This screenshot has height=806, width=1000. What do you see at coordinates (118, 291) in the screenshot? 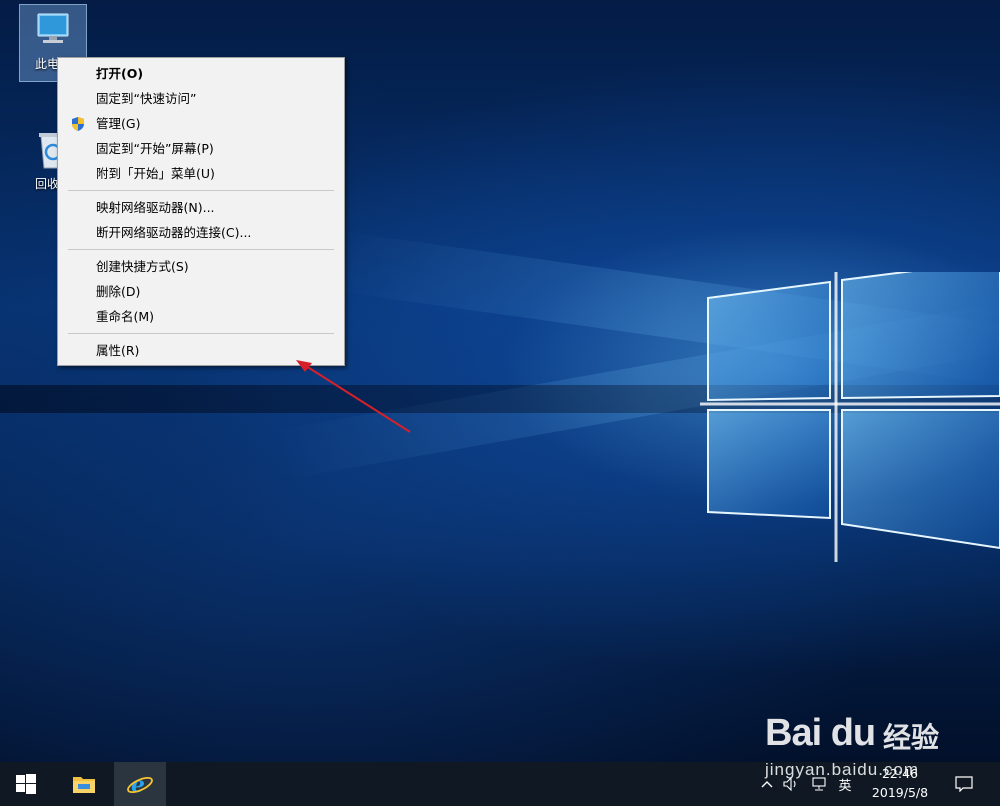
I see `menu-item-label: 删除(D)` at bounding box center [118, 291].